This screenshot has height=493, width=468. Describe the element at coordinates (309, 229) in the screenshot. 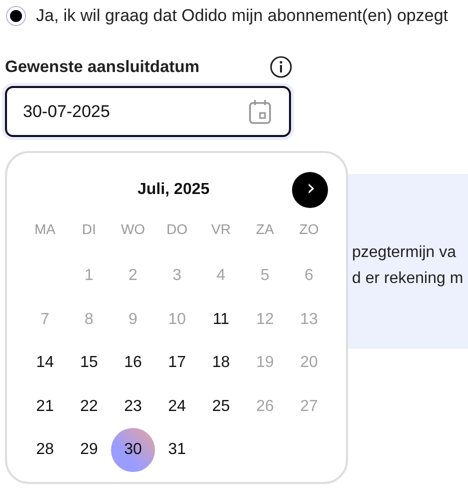

I see `weekday-label: ZO` at that location.